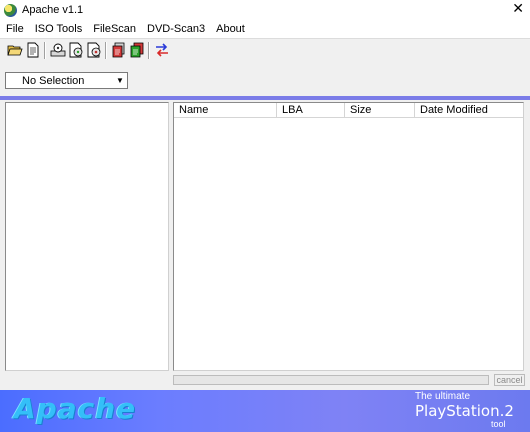 The width and height of the screenshot is (530, 432). I want to click on swap-button, so click(162, 50).